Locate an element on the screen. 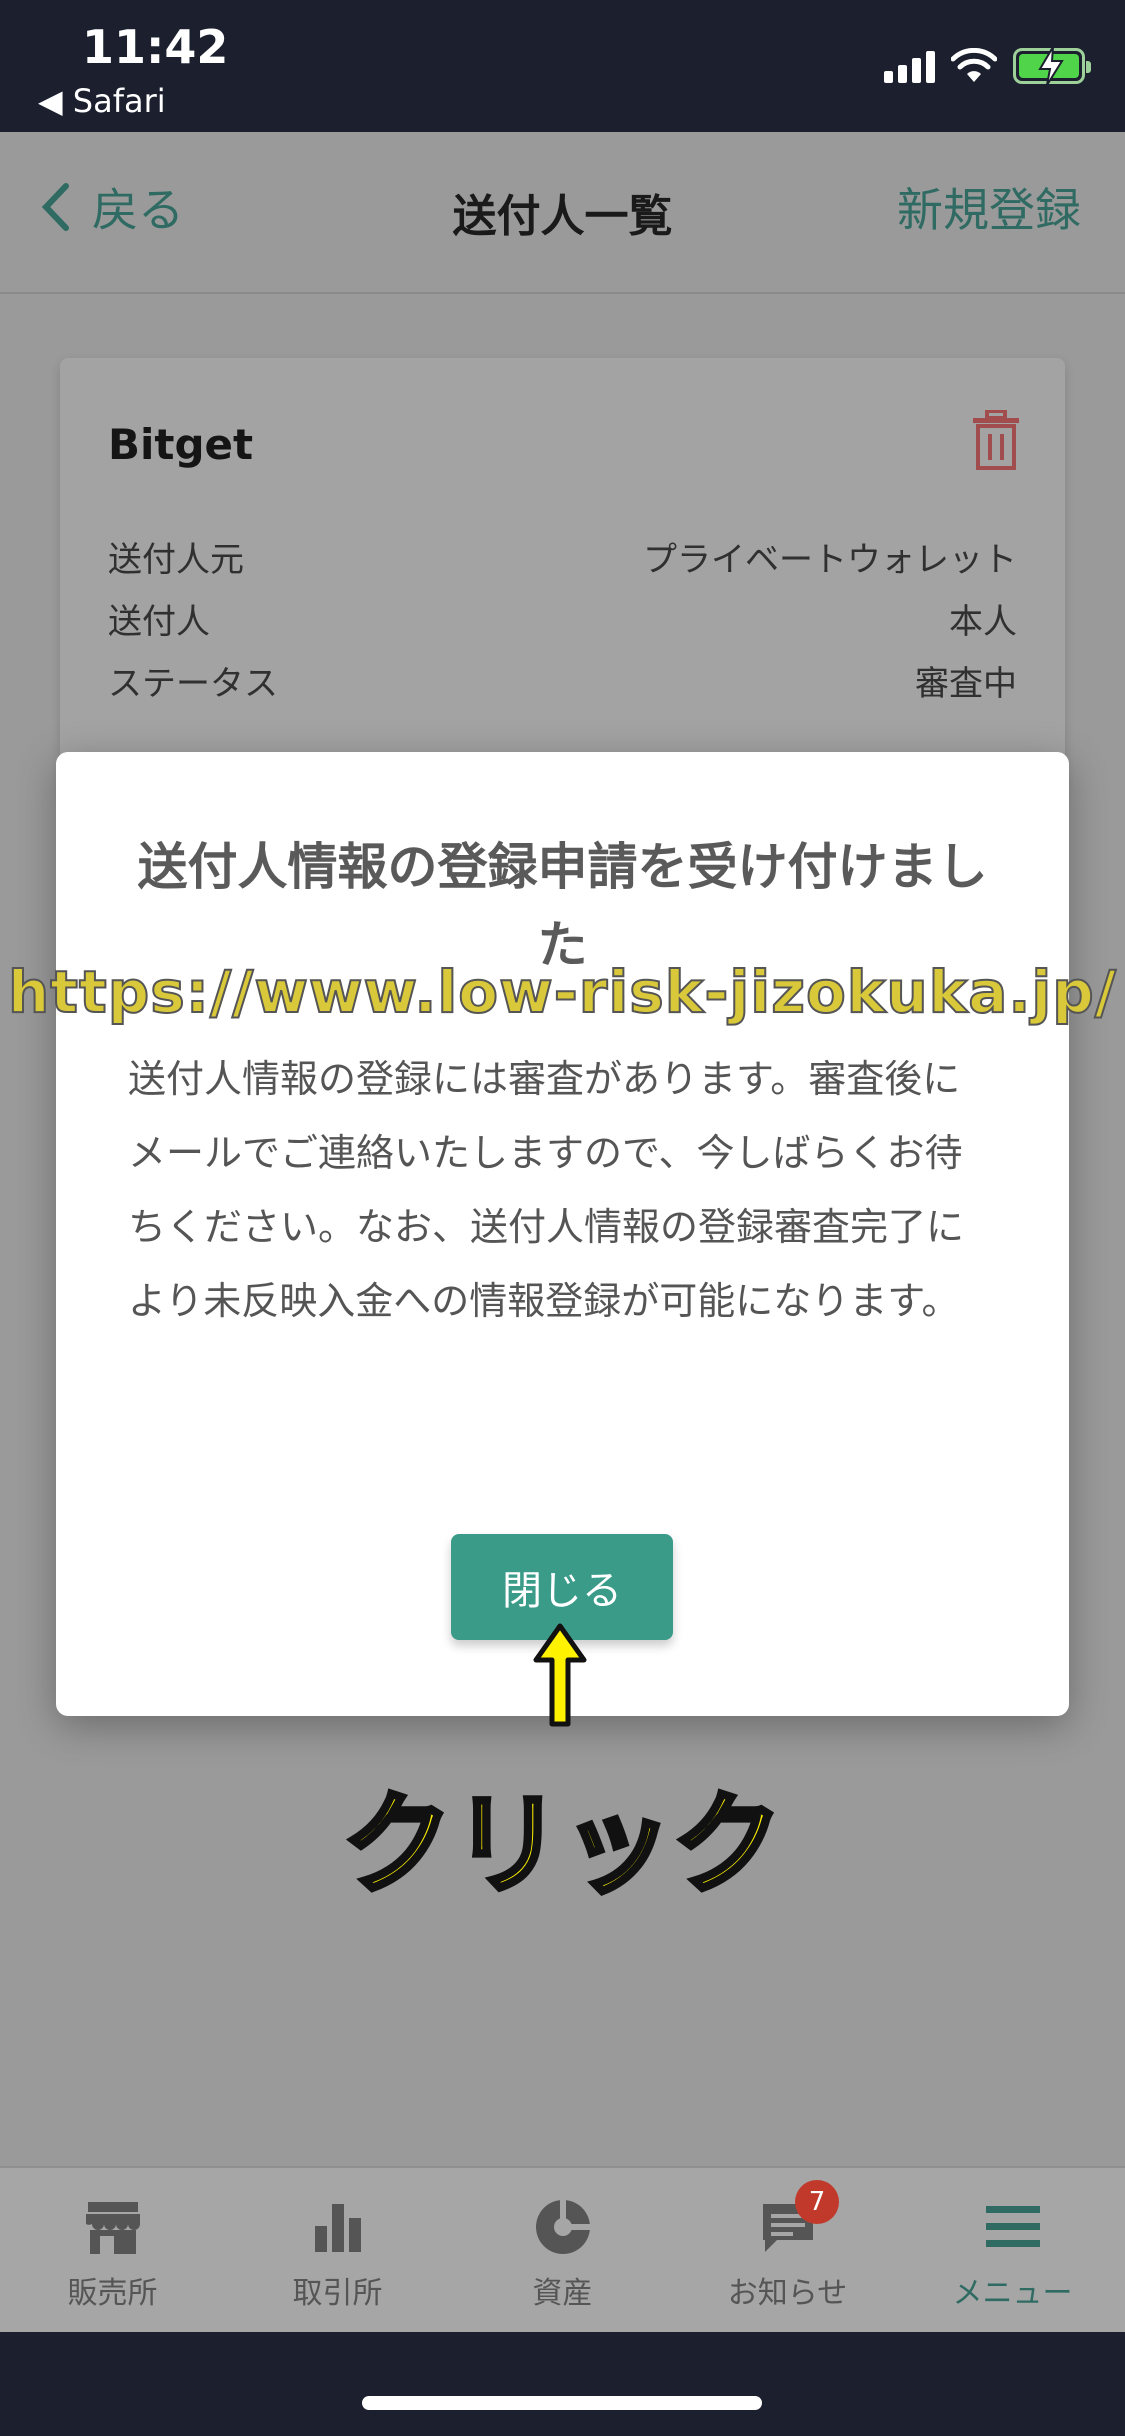  card-row: 送付人 本人 is located at coordinates (562, 618).